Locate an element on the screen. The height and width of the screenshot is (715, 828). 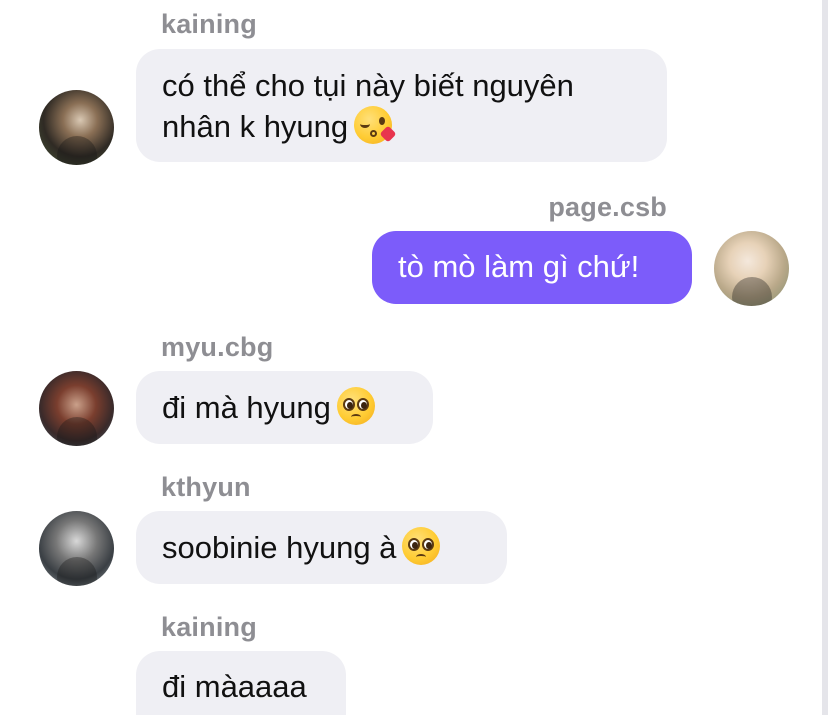
message-text: đi mà hyung is located at coordinates (246, 407).